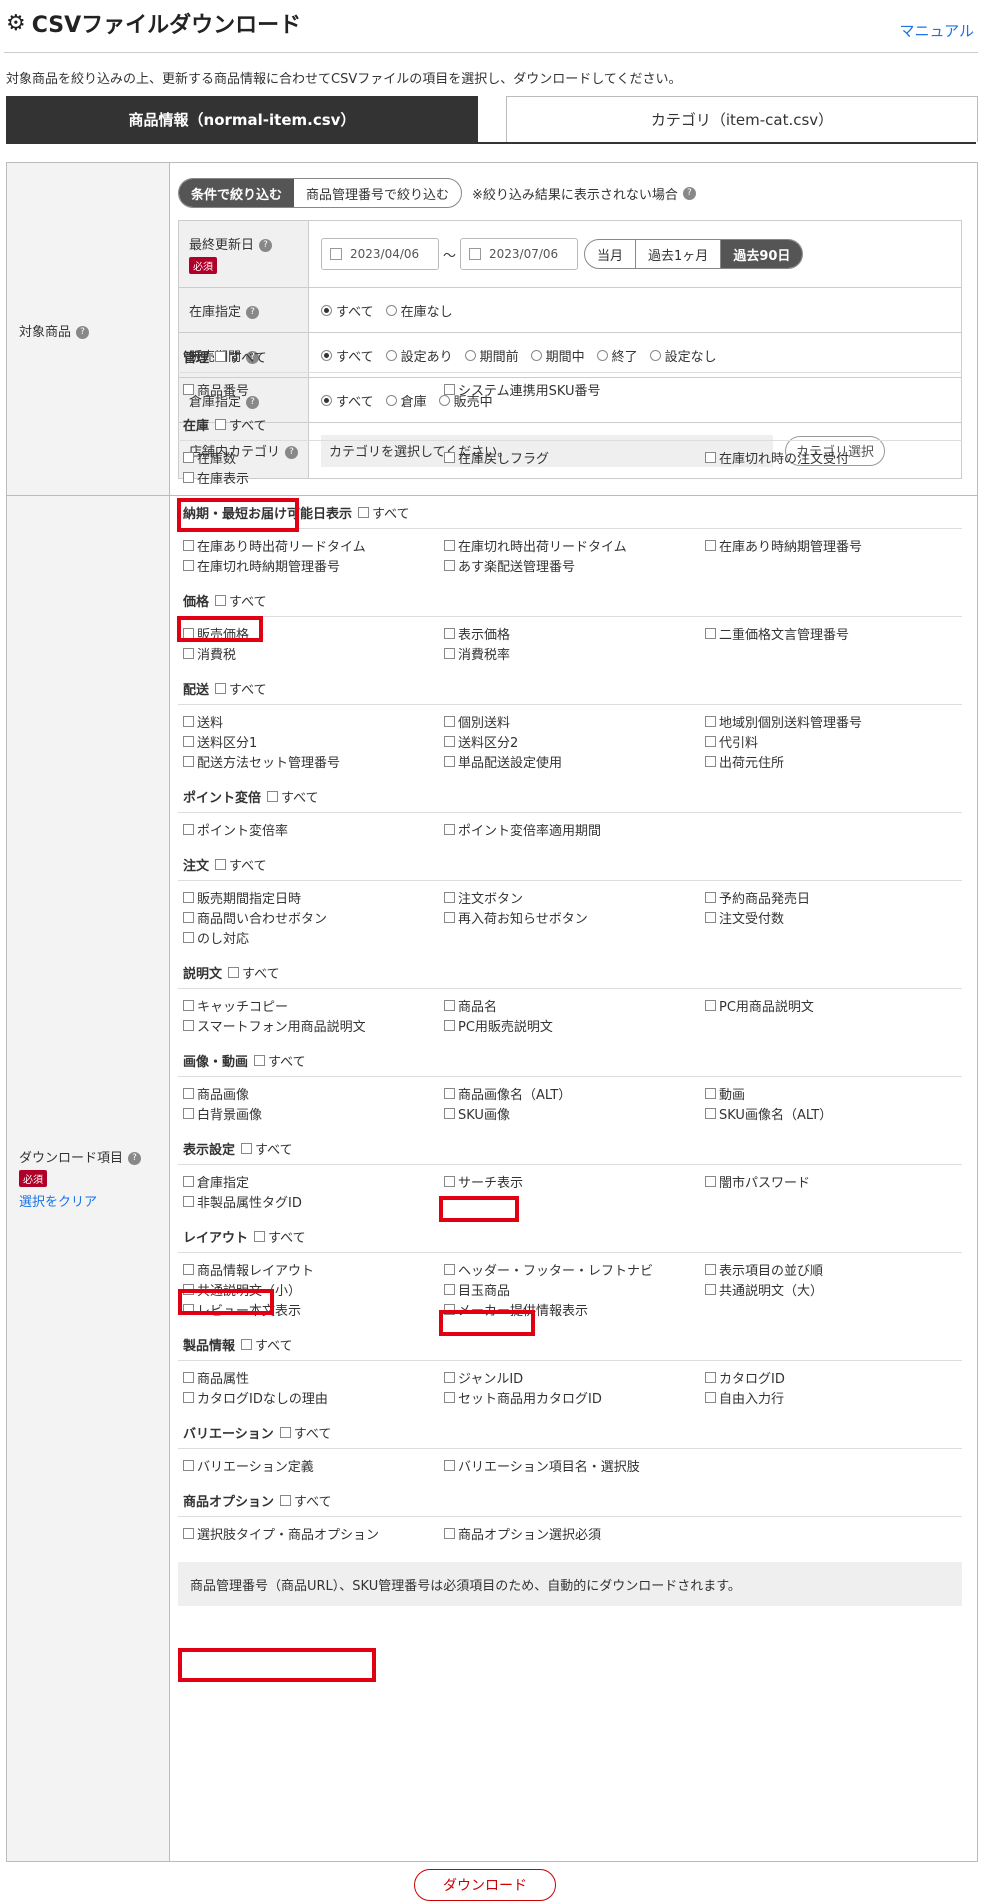  I want to click on item-checkbox: 在庫戻しフラグ, so click(574, 458).